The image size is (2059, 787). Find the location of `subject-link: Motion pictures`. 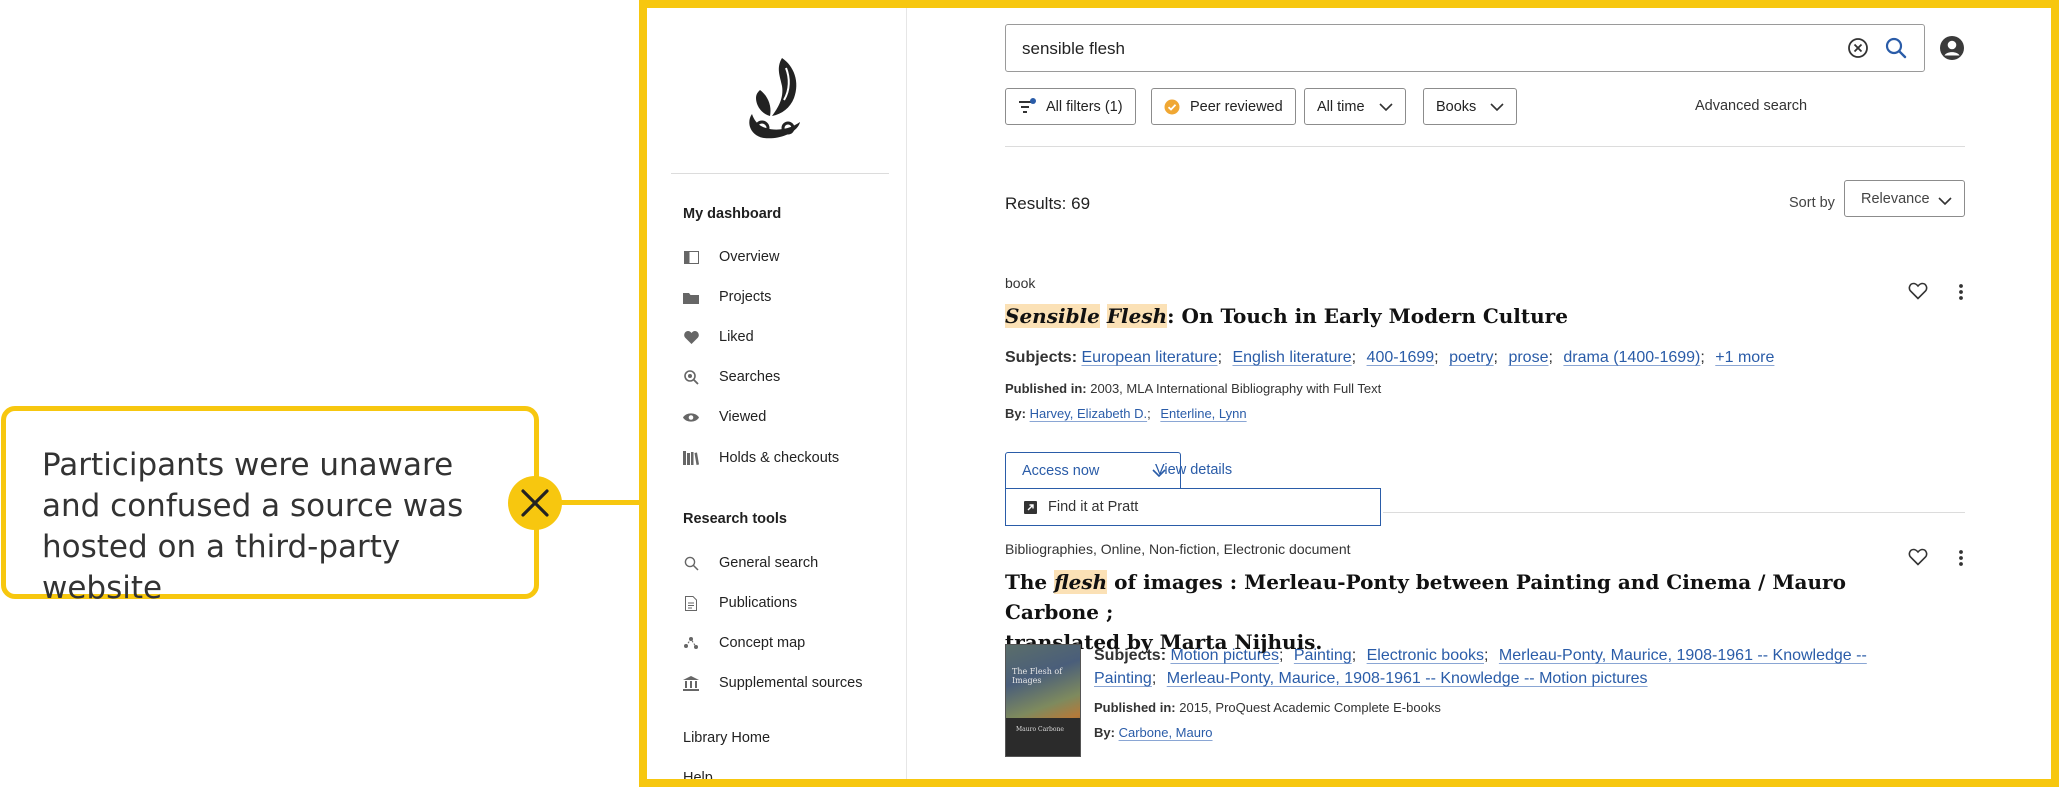

subject-link: Motion pictures is located at coordinates (1224, 655).